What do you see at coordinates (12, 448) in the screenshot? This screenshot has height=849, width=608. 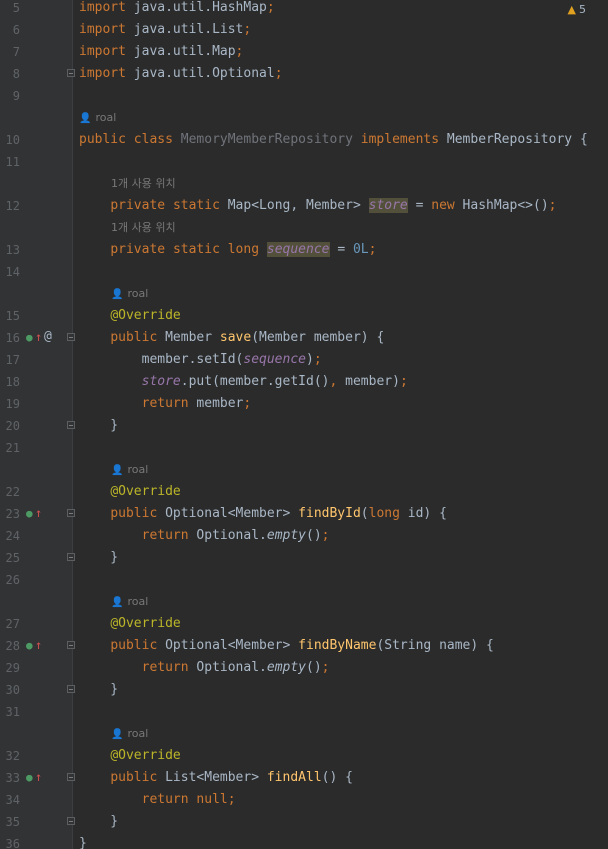 I see `line-number: 21` at bounding box center [12, 448].